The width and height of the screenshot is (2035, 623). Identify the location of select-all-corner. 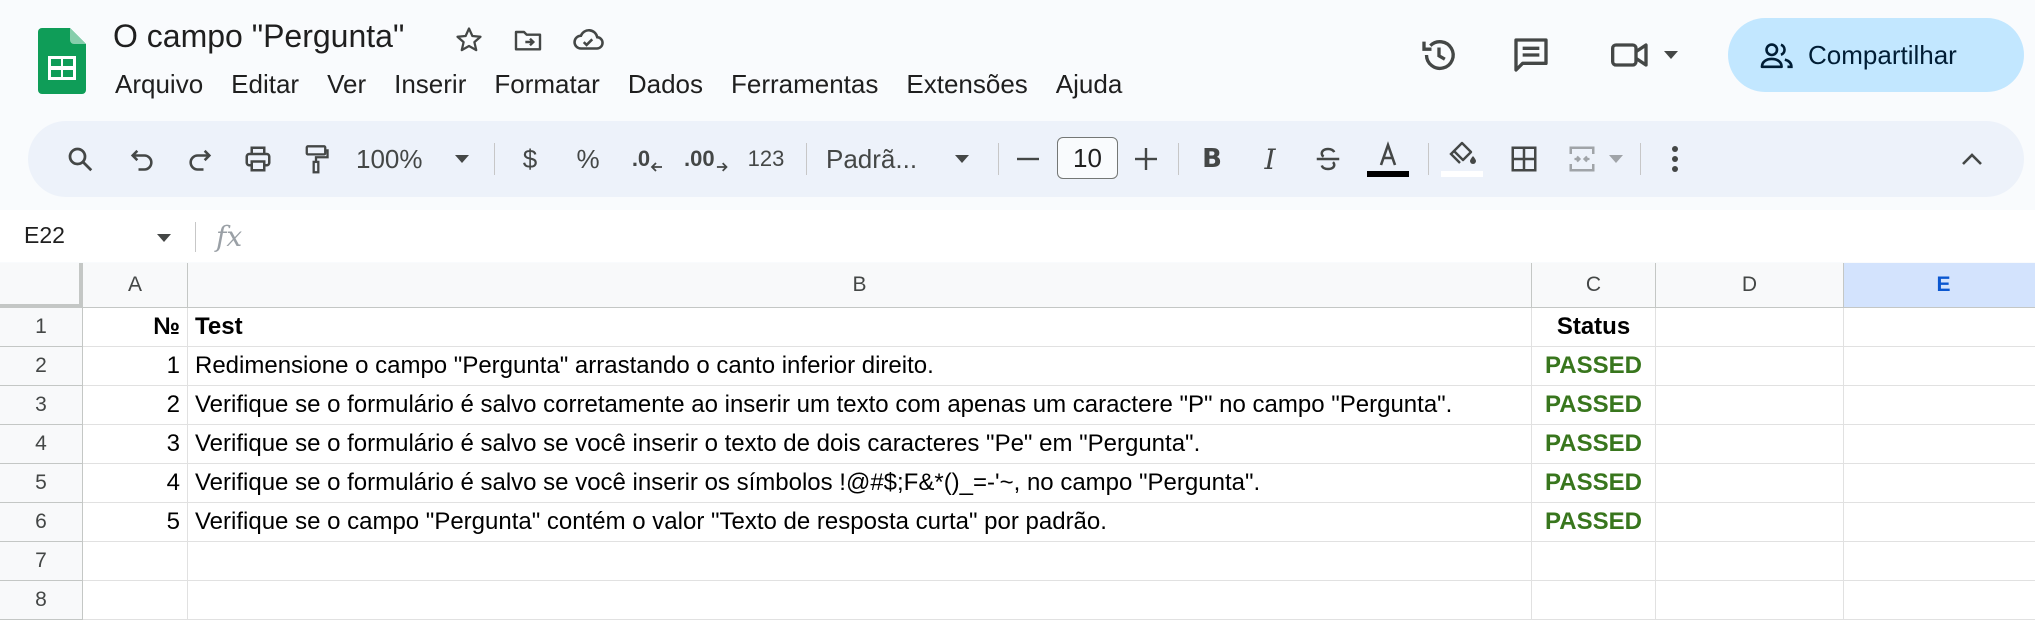
(41, 285).